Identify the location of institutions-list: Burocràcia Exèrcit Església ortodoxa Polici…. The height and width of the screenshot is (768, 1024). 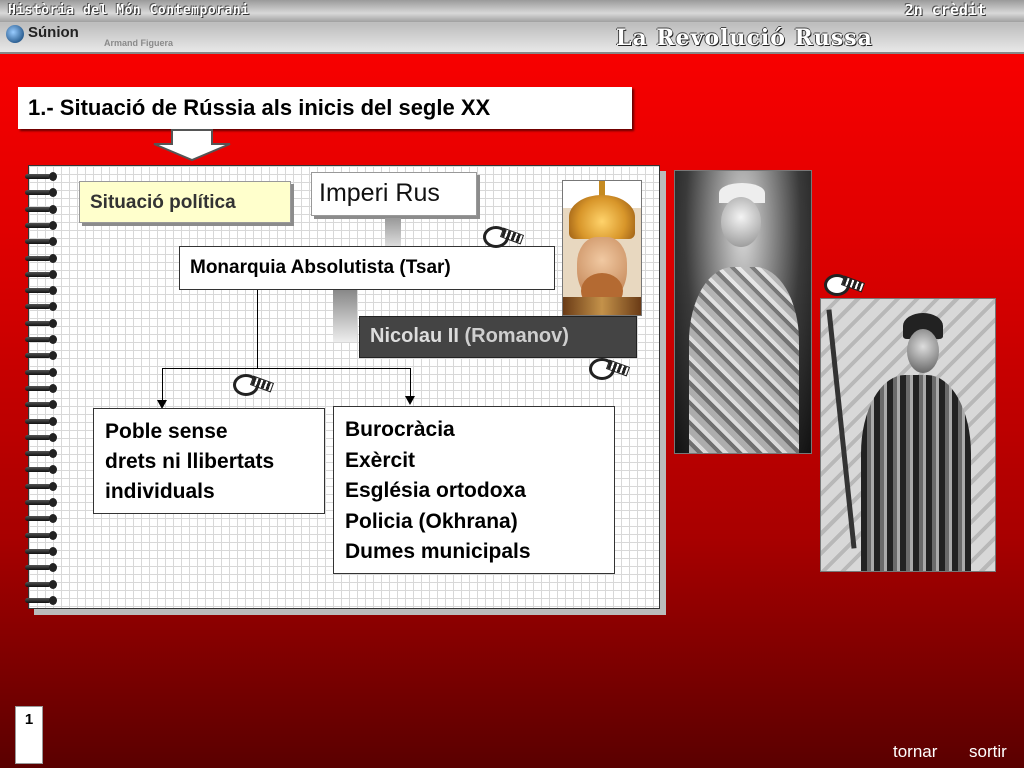
(474, 491).